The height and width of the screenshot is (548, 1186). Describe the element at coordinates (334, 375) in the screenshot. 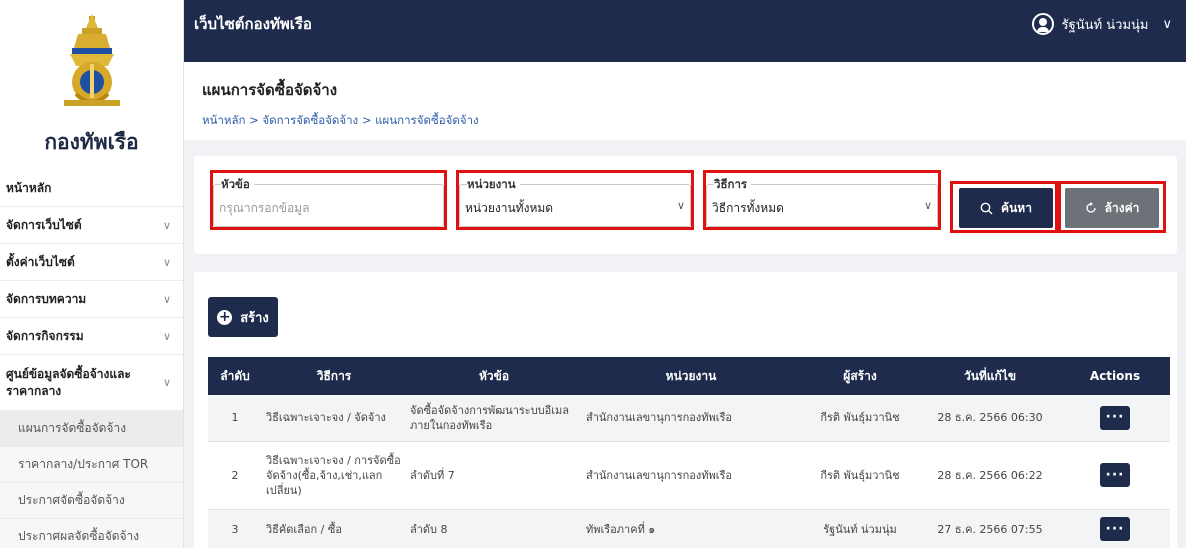

I see `header-method: วิธีการ` at that location.